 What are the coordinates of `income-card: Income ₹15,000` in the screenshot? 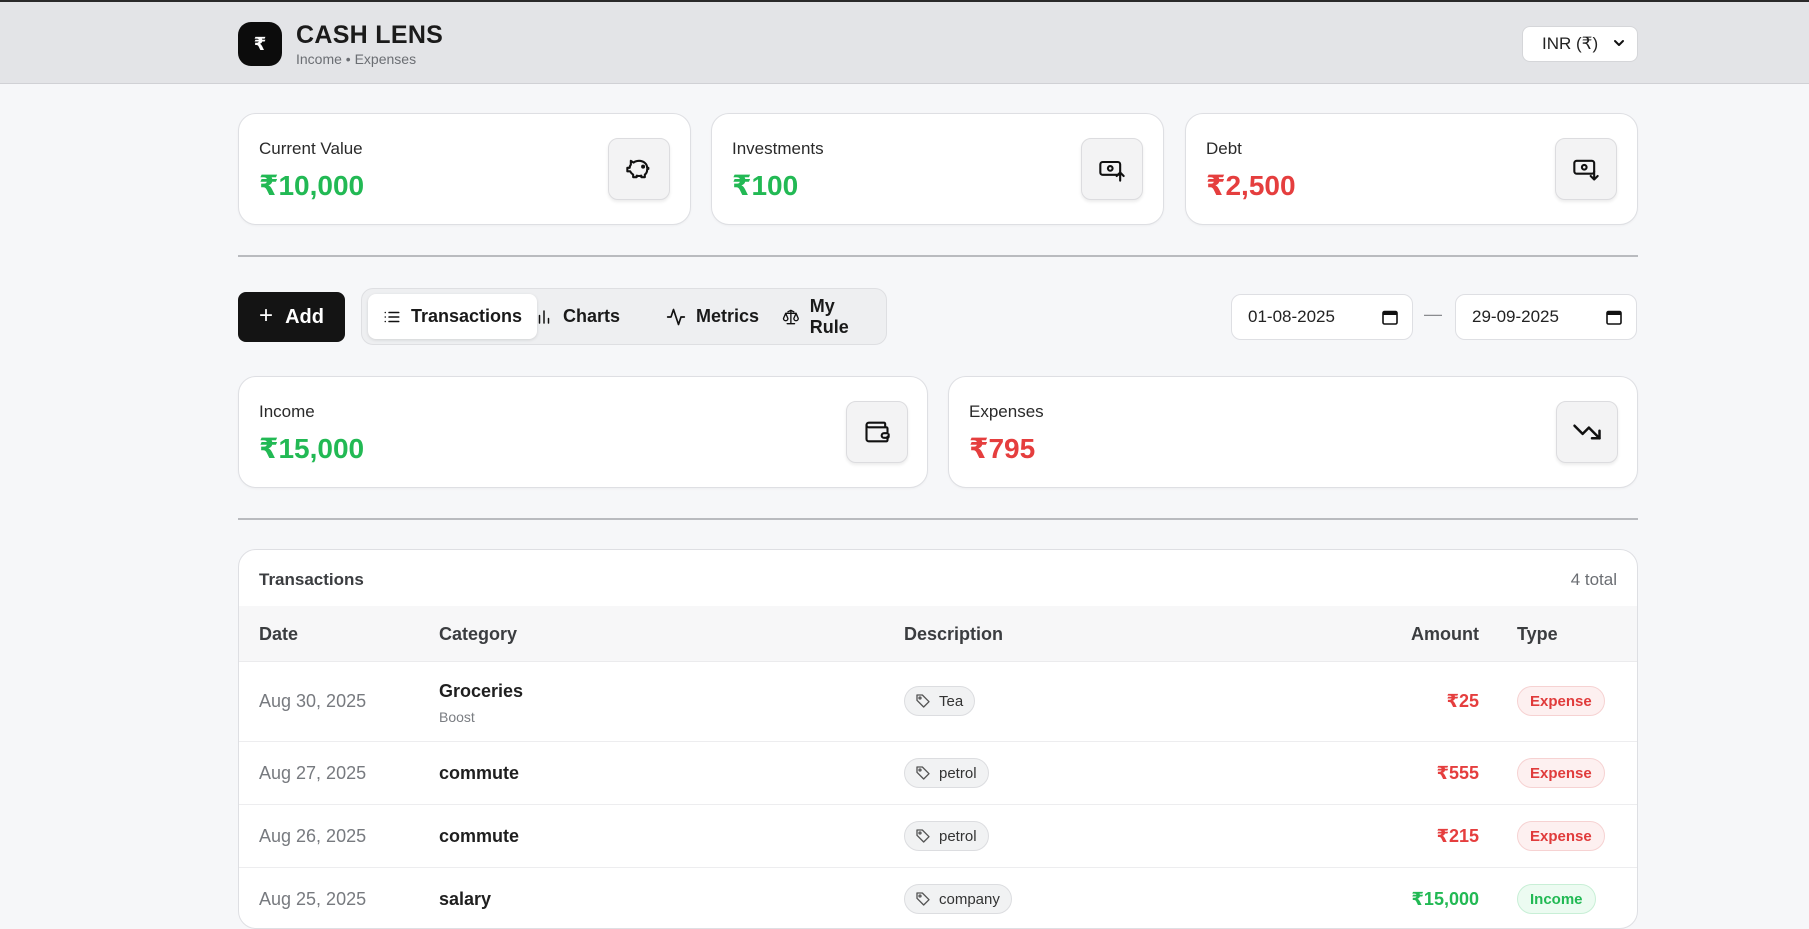 It's located at (583, 432).